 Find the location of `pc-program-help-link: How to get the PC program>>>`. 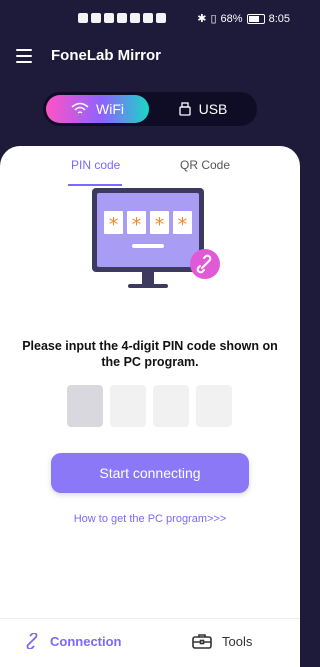

pc-program-help-link: How to get the PC program>>> is located at coordinates (150, 519).